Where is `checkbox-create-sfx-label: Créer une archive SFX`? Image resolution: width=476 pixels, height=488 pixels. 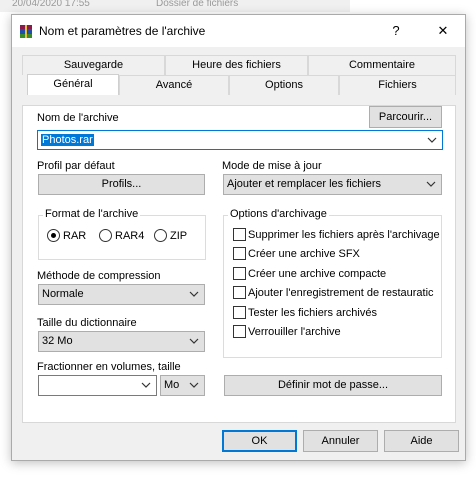 checkbox-create-sfx-label: Créer une archive SFX is located at coordinates (304, 254).